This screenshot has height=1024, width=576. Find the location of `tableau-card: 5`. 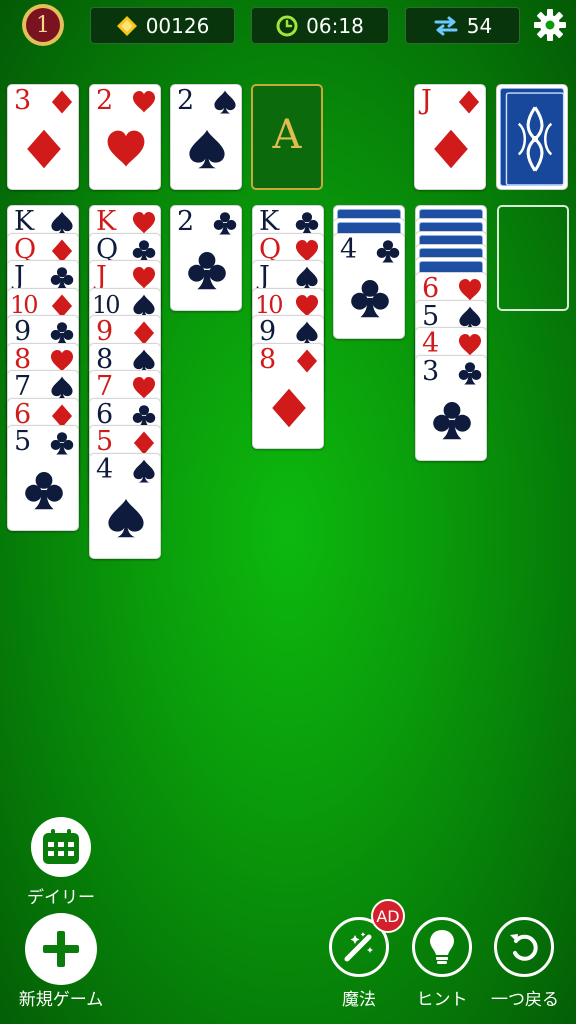

tableau-card: 5 is located at coordinates (43, 478).